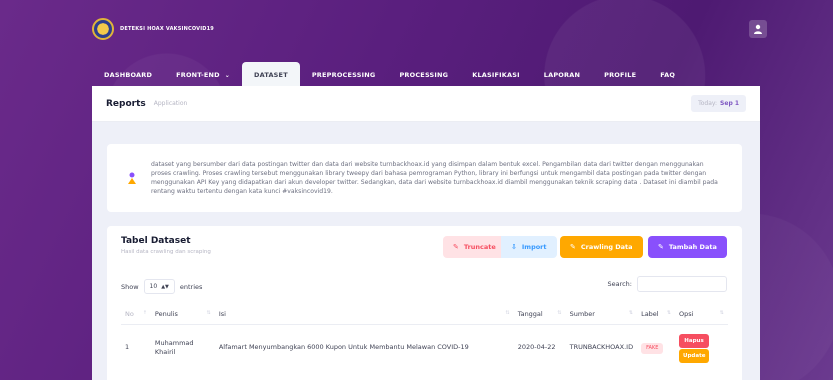 This screenshot has height=380, width=833. What do you see at coordinates (456, 247) in the screenshot?
I see `truncate-icon: ✎` at bounding box center [456, 247].